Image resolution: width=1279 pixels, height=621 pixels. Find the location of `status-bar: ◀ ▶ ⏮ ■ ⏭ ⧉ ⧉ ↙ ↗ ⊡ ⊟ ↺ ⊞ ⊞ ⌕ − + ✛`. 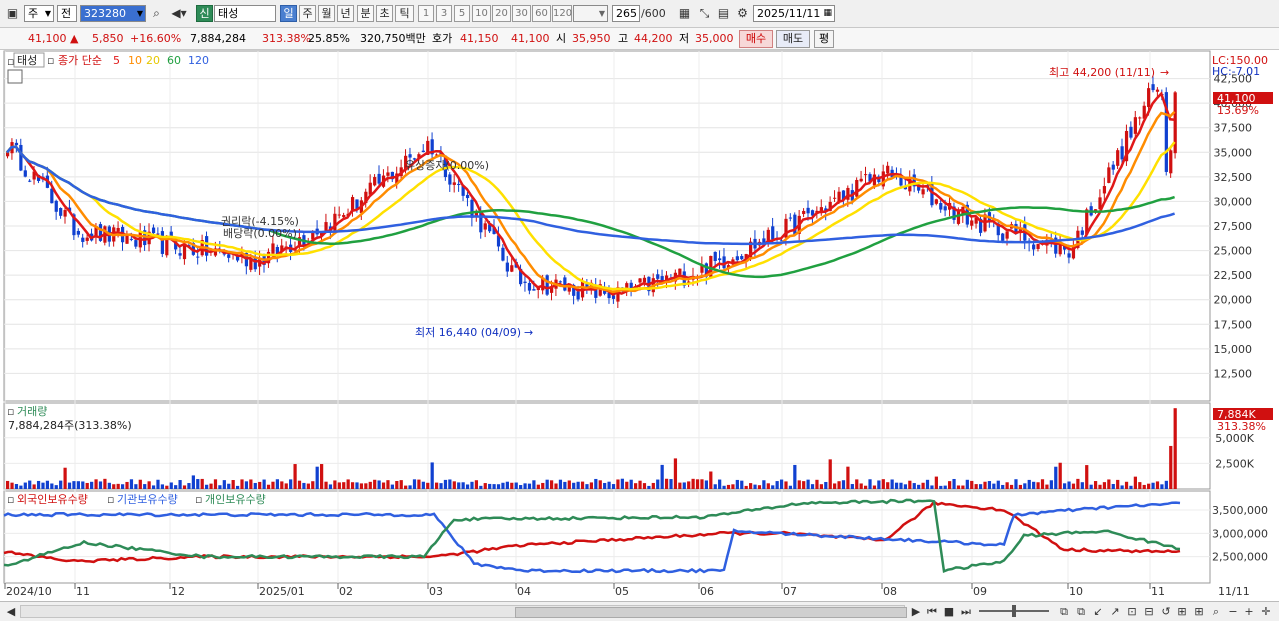

status-bar: ◀ ▶ ⏮ ■ ⏭ ⧉ ⧉ ↙ ↗ ⊡ ⊟ ↺ ⊞ ⊞ ⌕ − + ✛ is located at coordinates (639, 611).